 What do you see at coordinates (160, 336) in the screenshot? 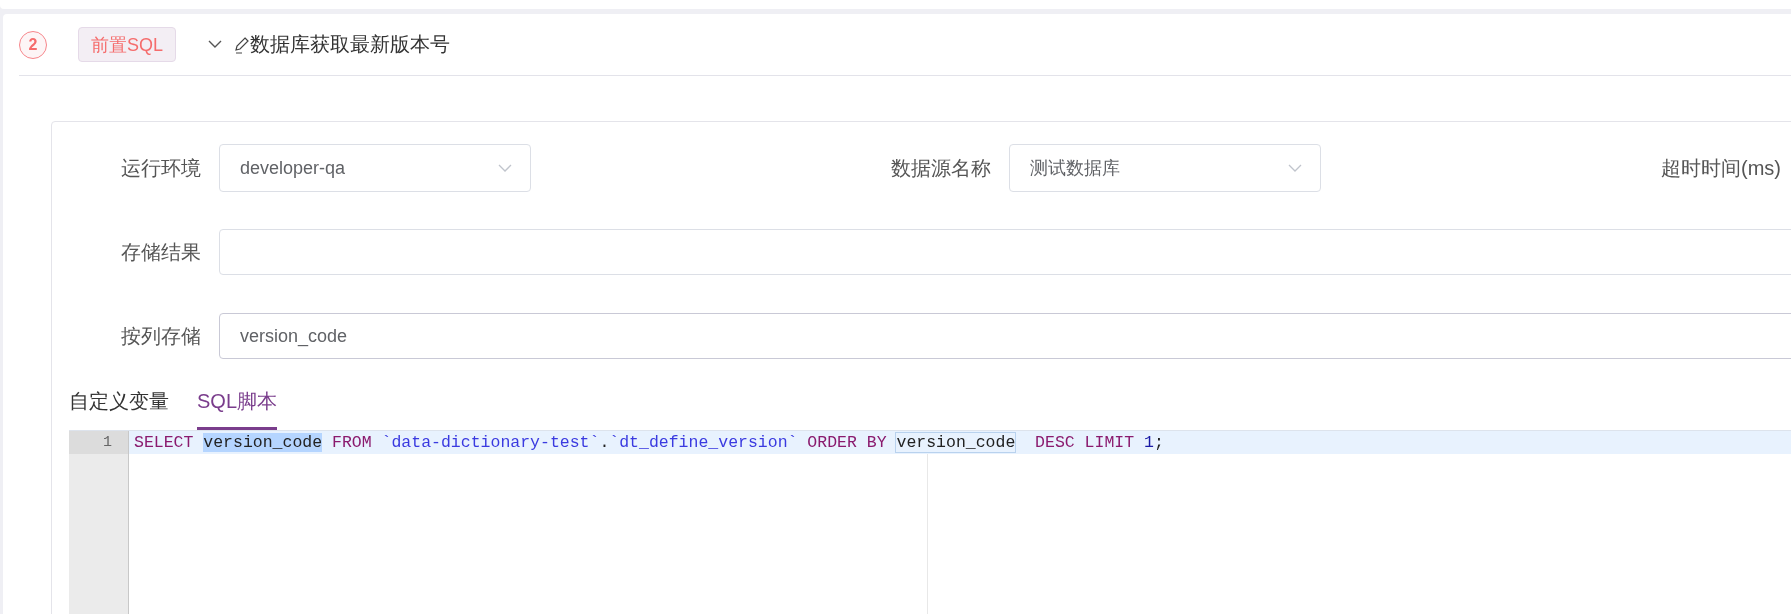
I see `field-label: 按列存储` at bounding box center [160, 336].